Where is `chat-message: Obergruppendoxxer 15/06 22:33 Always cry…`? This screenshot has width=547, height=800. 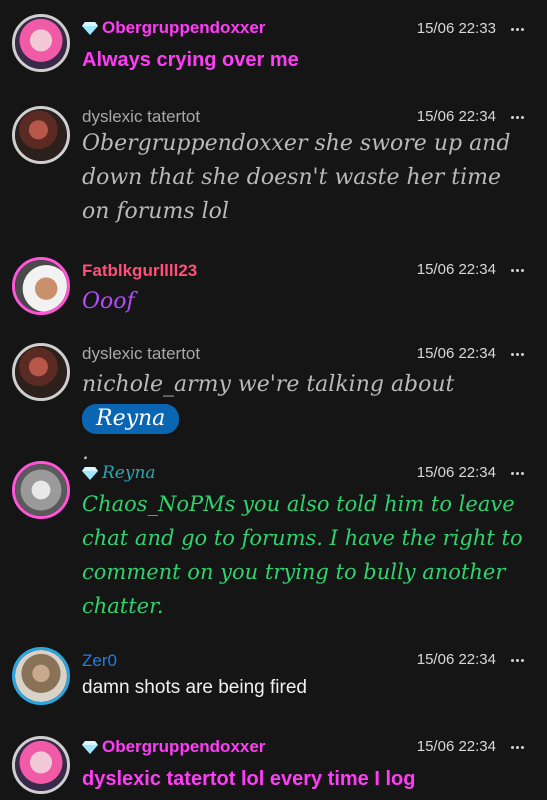 chat-message: Obergruppendoxxer 15/06 22:33 Always cry… is located at coordinates (273, 45).